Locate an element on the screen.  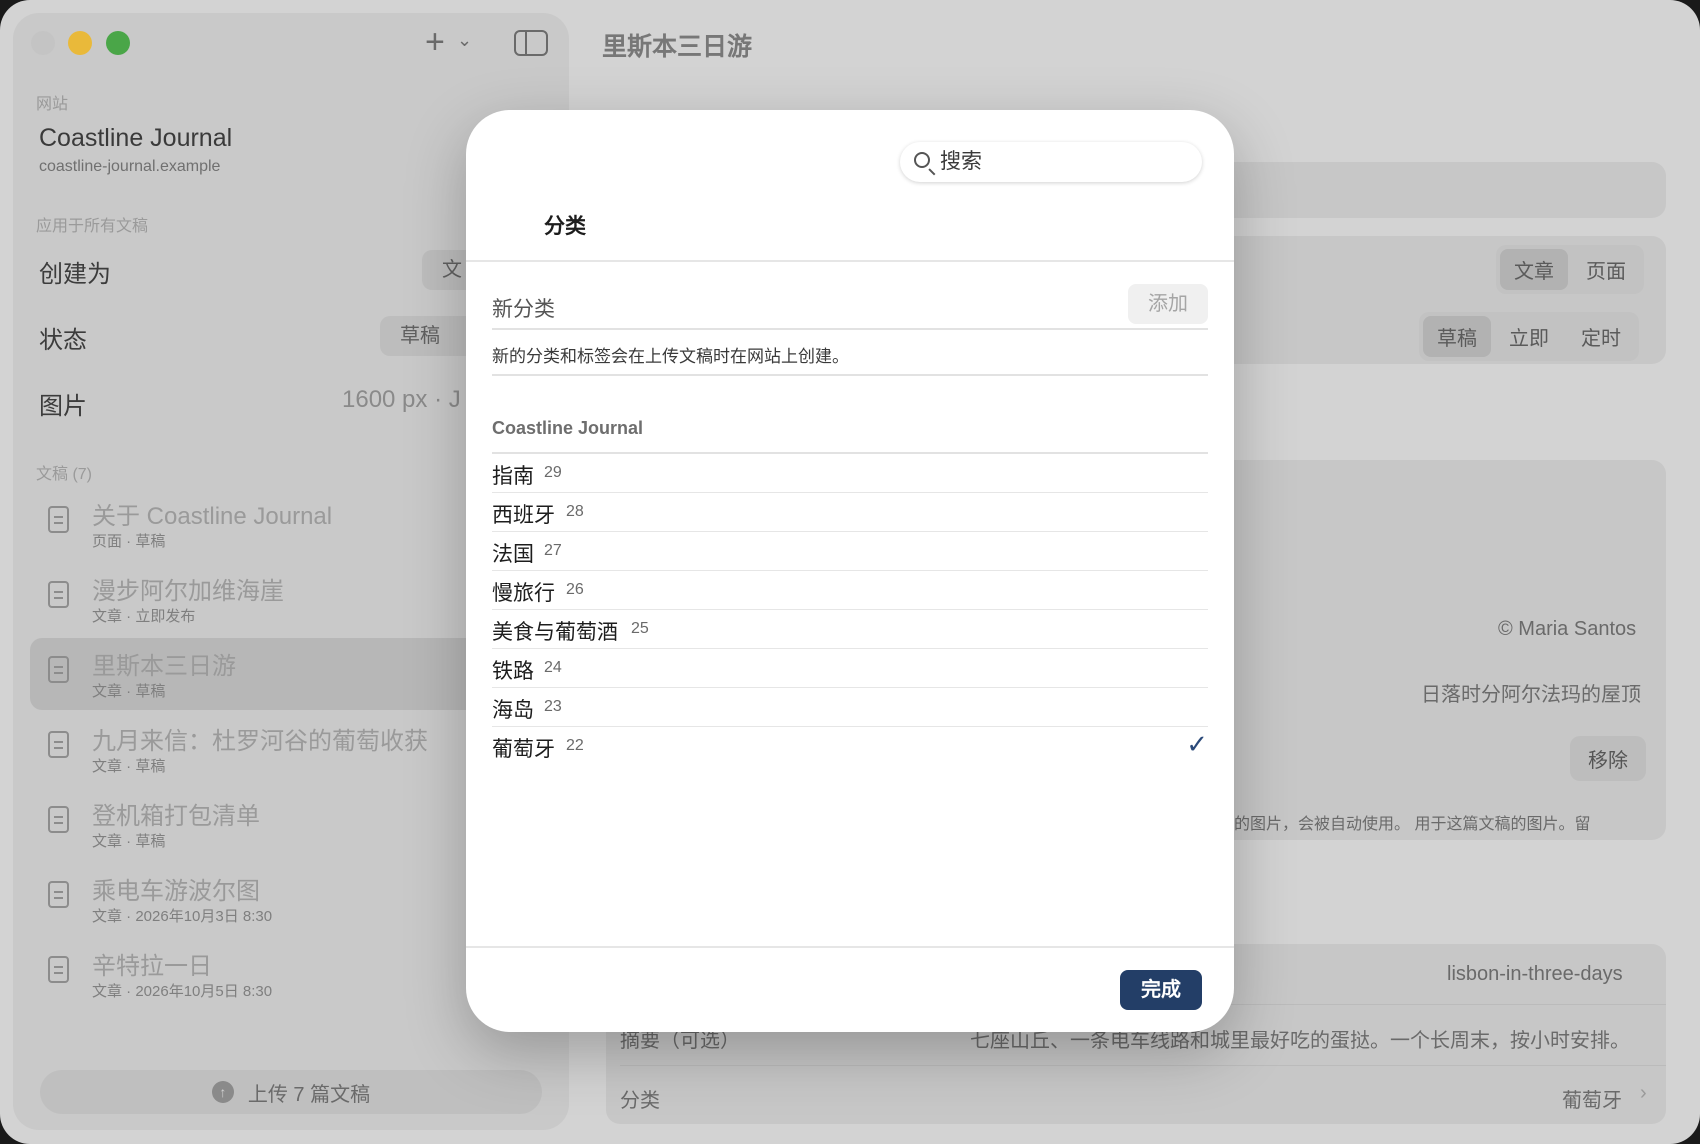
category-row: 海岛 23 is located at coordinates (850, 707).